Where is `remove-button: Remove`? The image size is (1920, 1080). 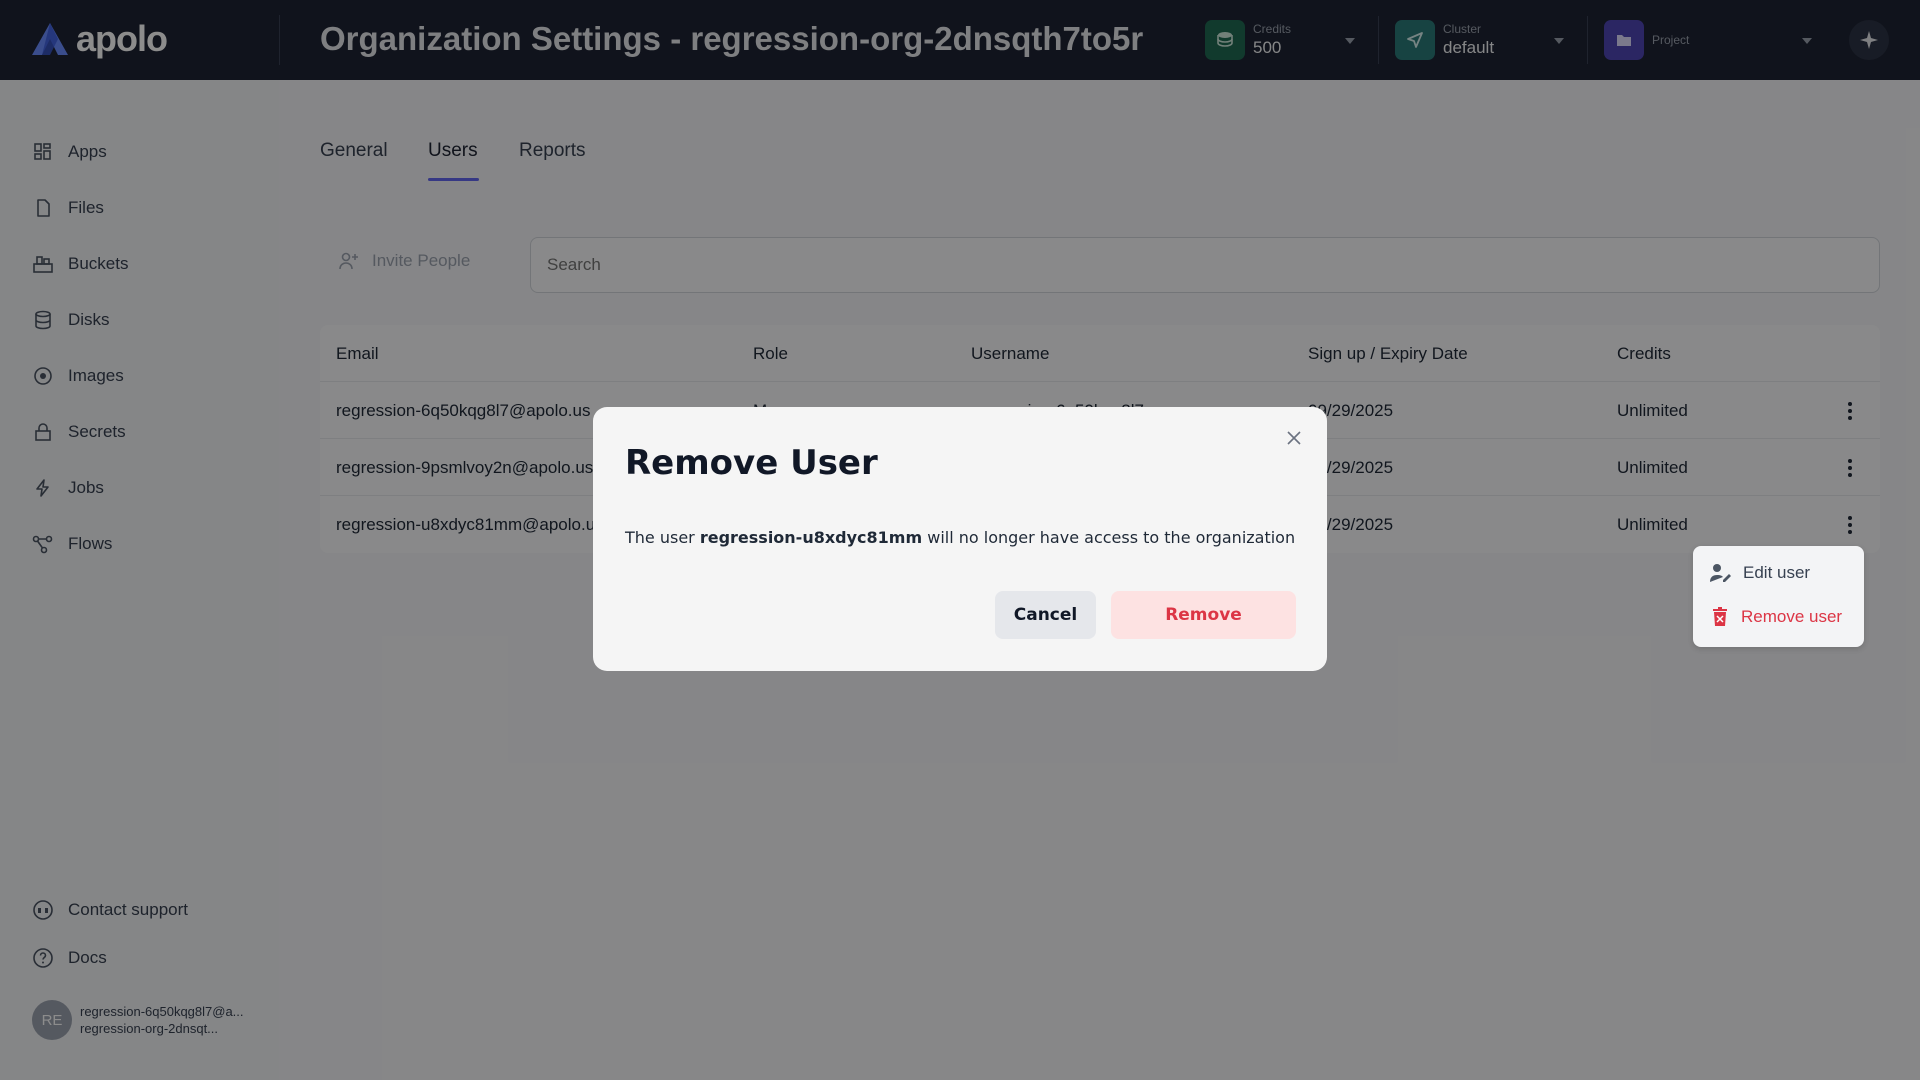
remove-button: Remove is located at coordinates (1203, 615).